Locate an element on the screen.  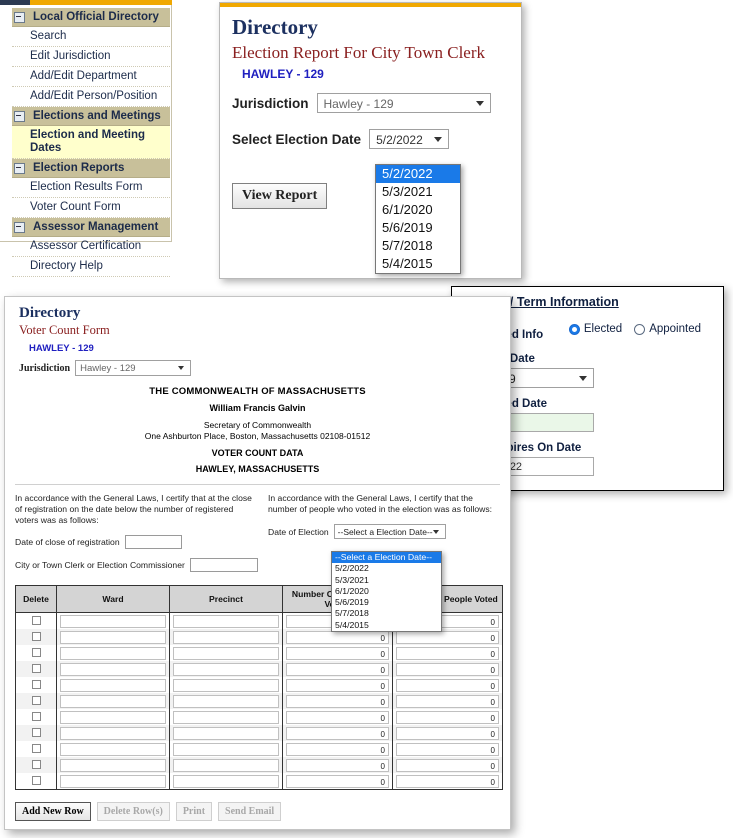
print-button: Print is located at coordinates (194, 811).